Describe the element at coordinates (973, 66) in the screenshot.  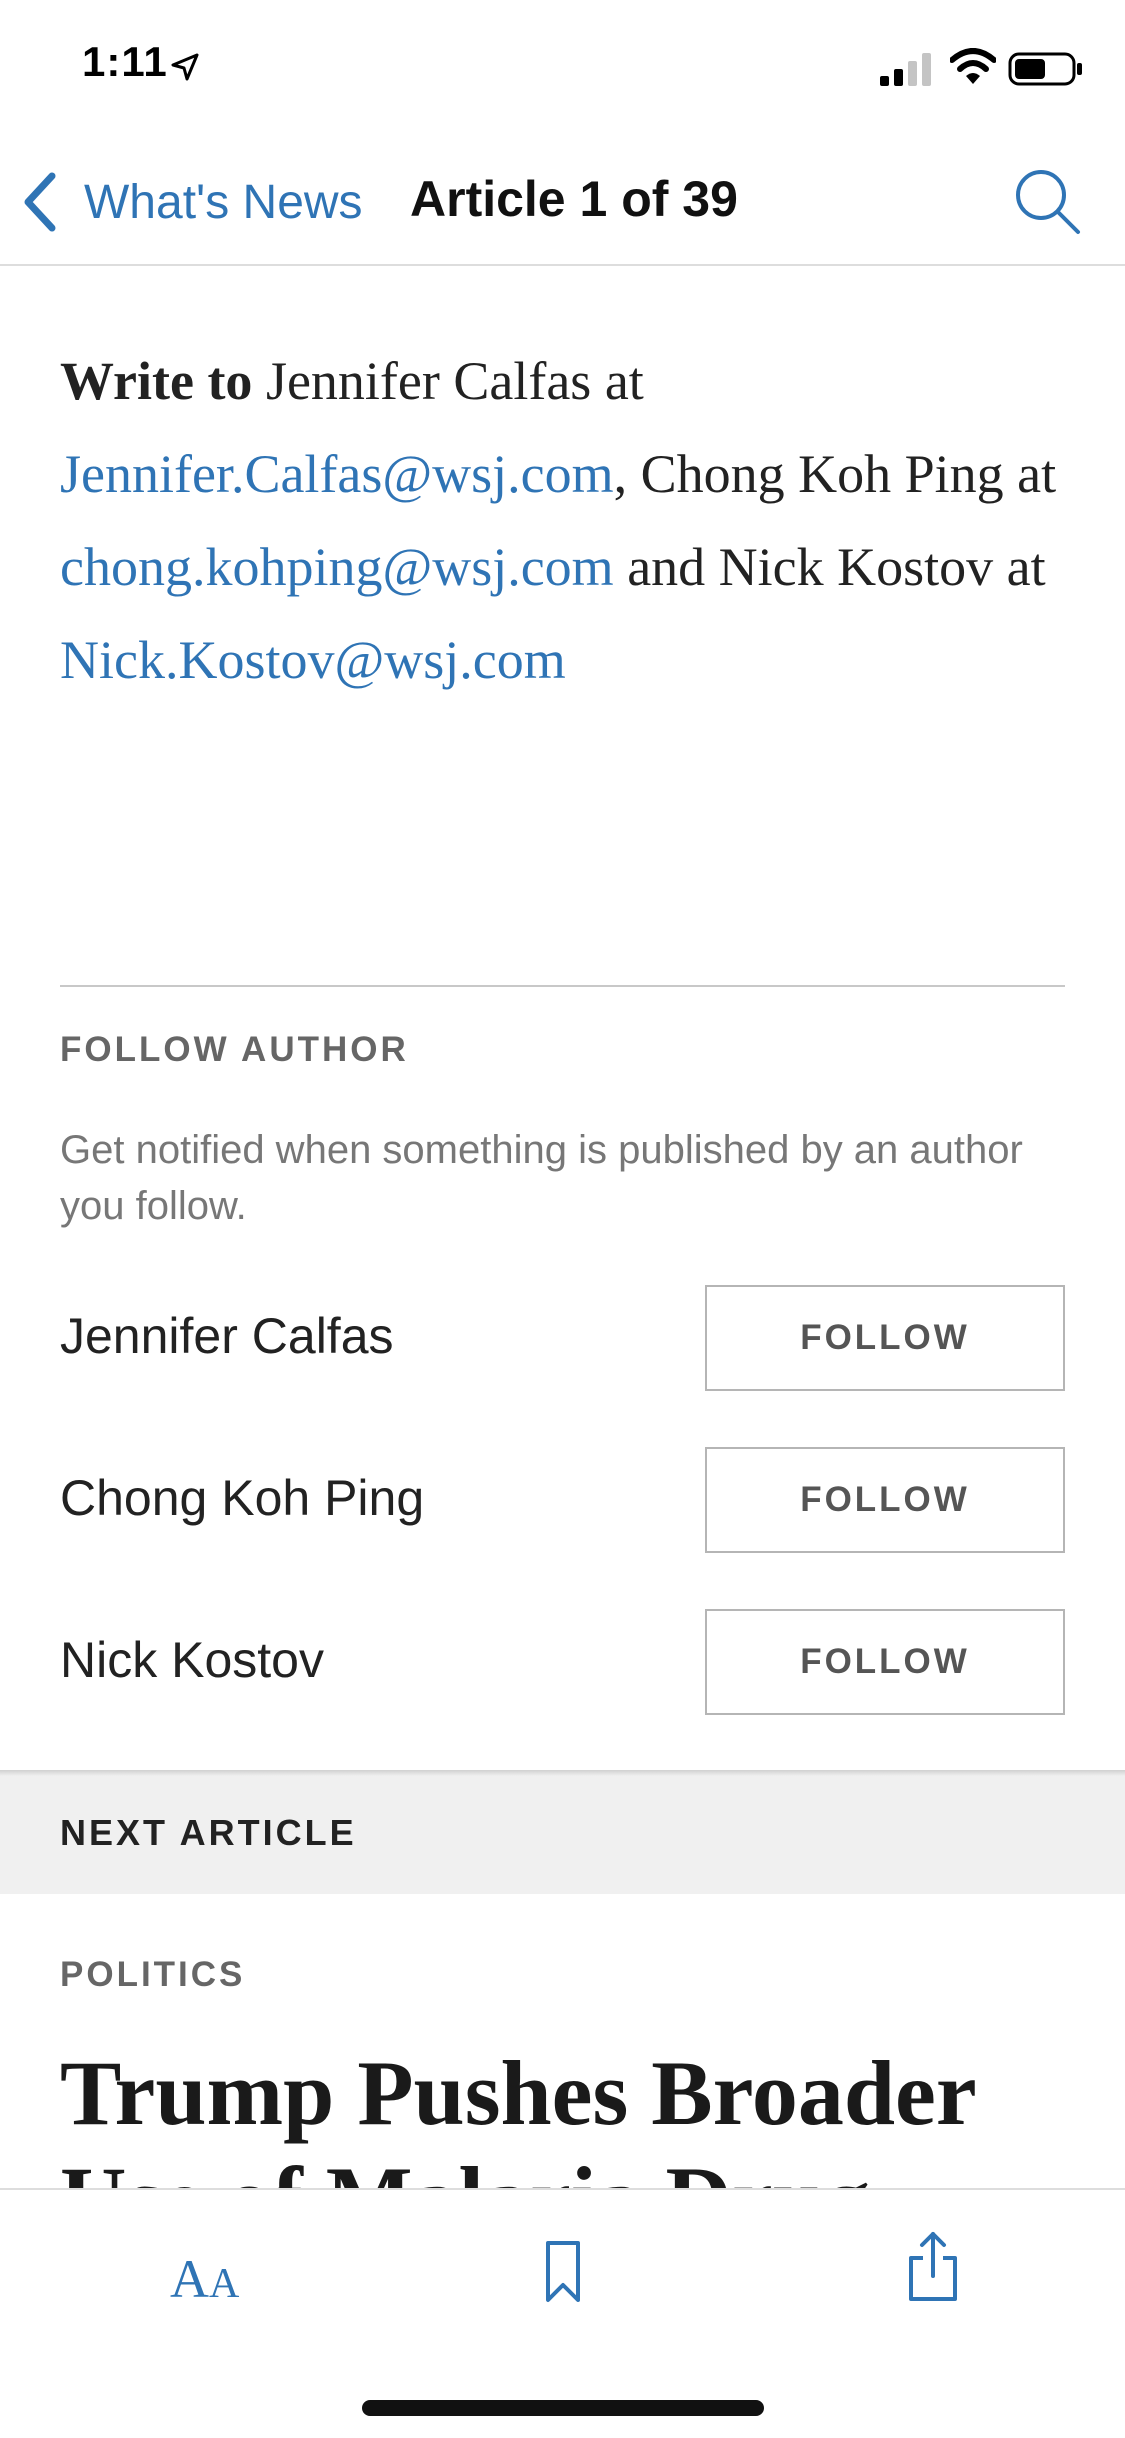
I see `wifi-icon` at that location.